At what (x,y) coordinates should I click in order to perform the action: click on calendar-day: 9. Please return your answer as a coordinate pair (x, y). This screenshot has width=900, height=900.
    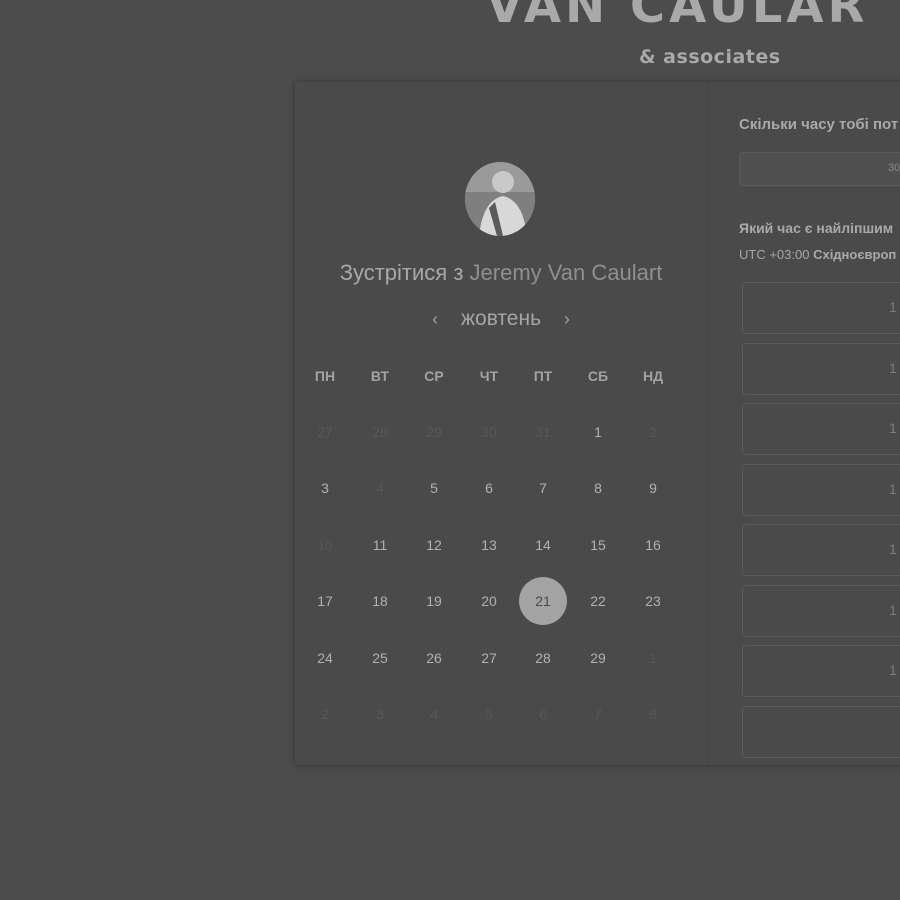
    Looking at the image, I should click on (653, 488).